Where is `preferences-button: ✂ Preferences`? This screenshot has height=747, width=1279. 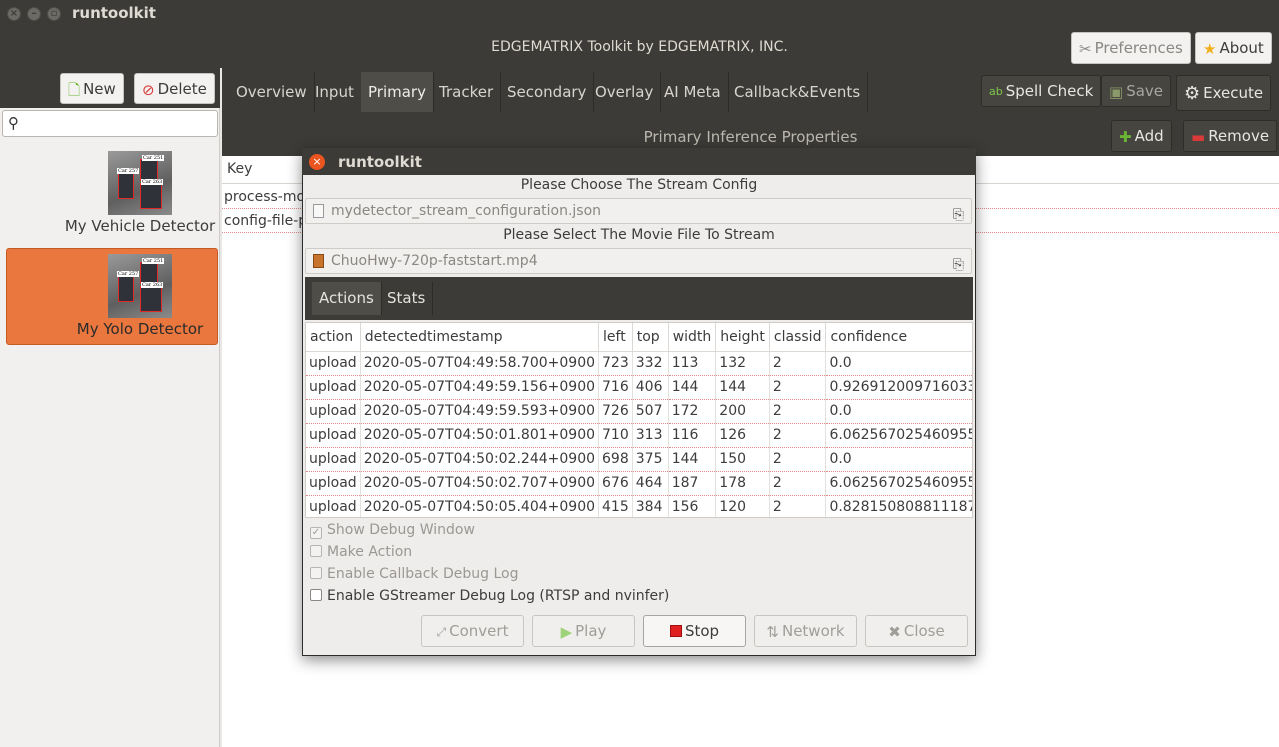
preferences-button: ✂ Preferences is located at coordinates (1131, 48).